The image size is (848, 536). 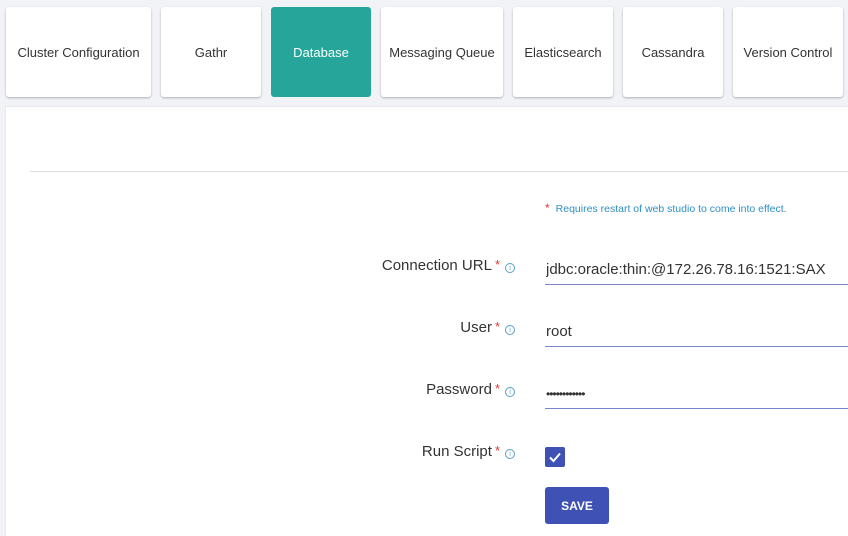 I want to click on connection-url-label: Connection URL *, so click(x=440, y=265).